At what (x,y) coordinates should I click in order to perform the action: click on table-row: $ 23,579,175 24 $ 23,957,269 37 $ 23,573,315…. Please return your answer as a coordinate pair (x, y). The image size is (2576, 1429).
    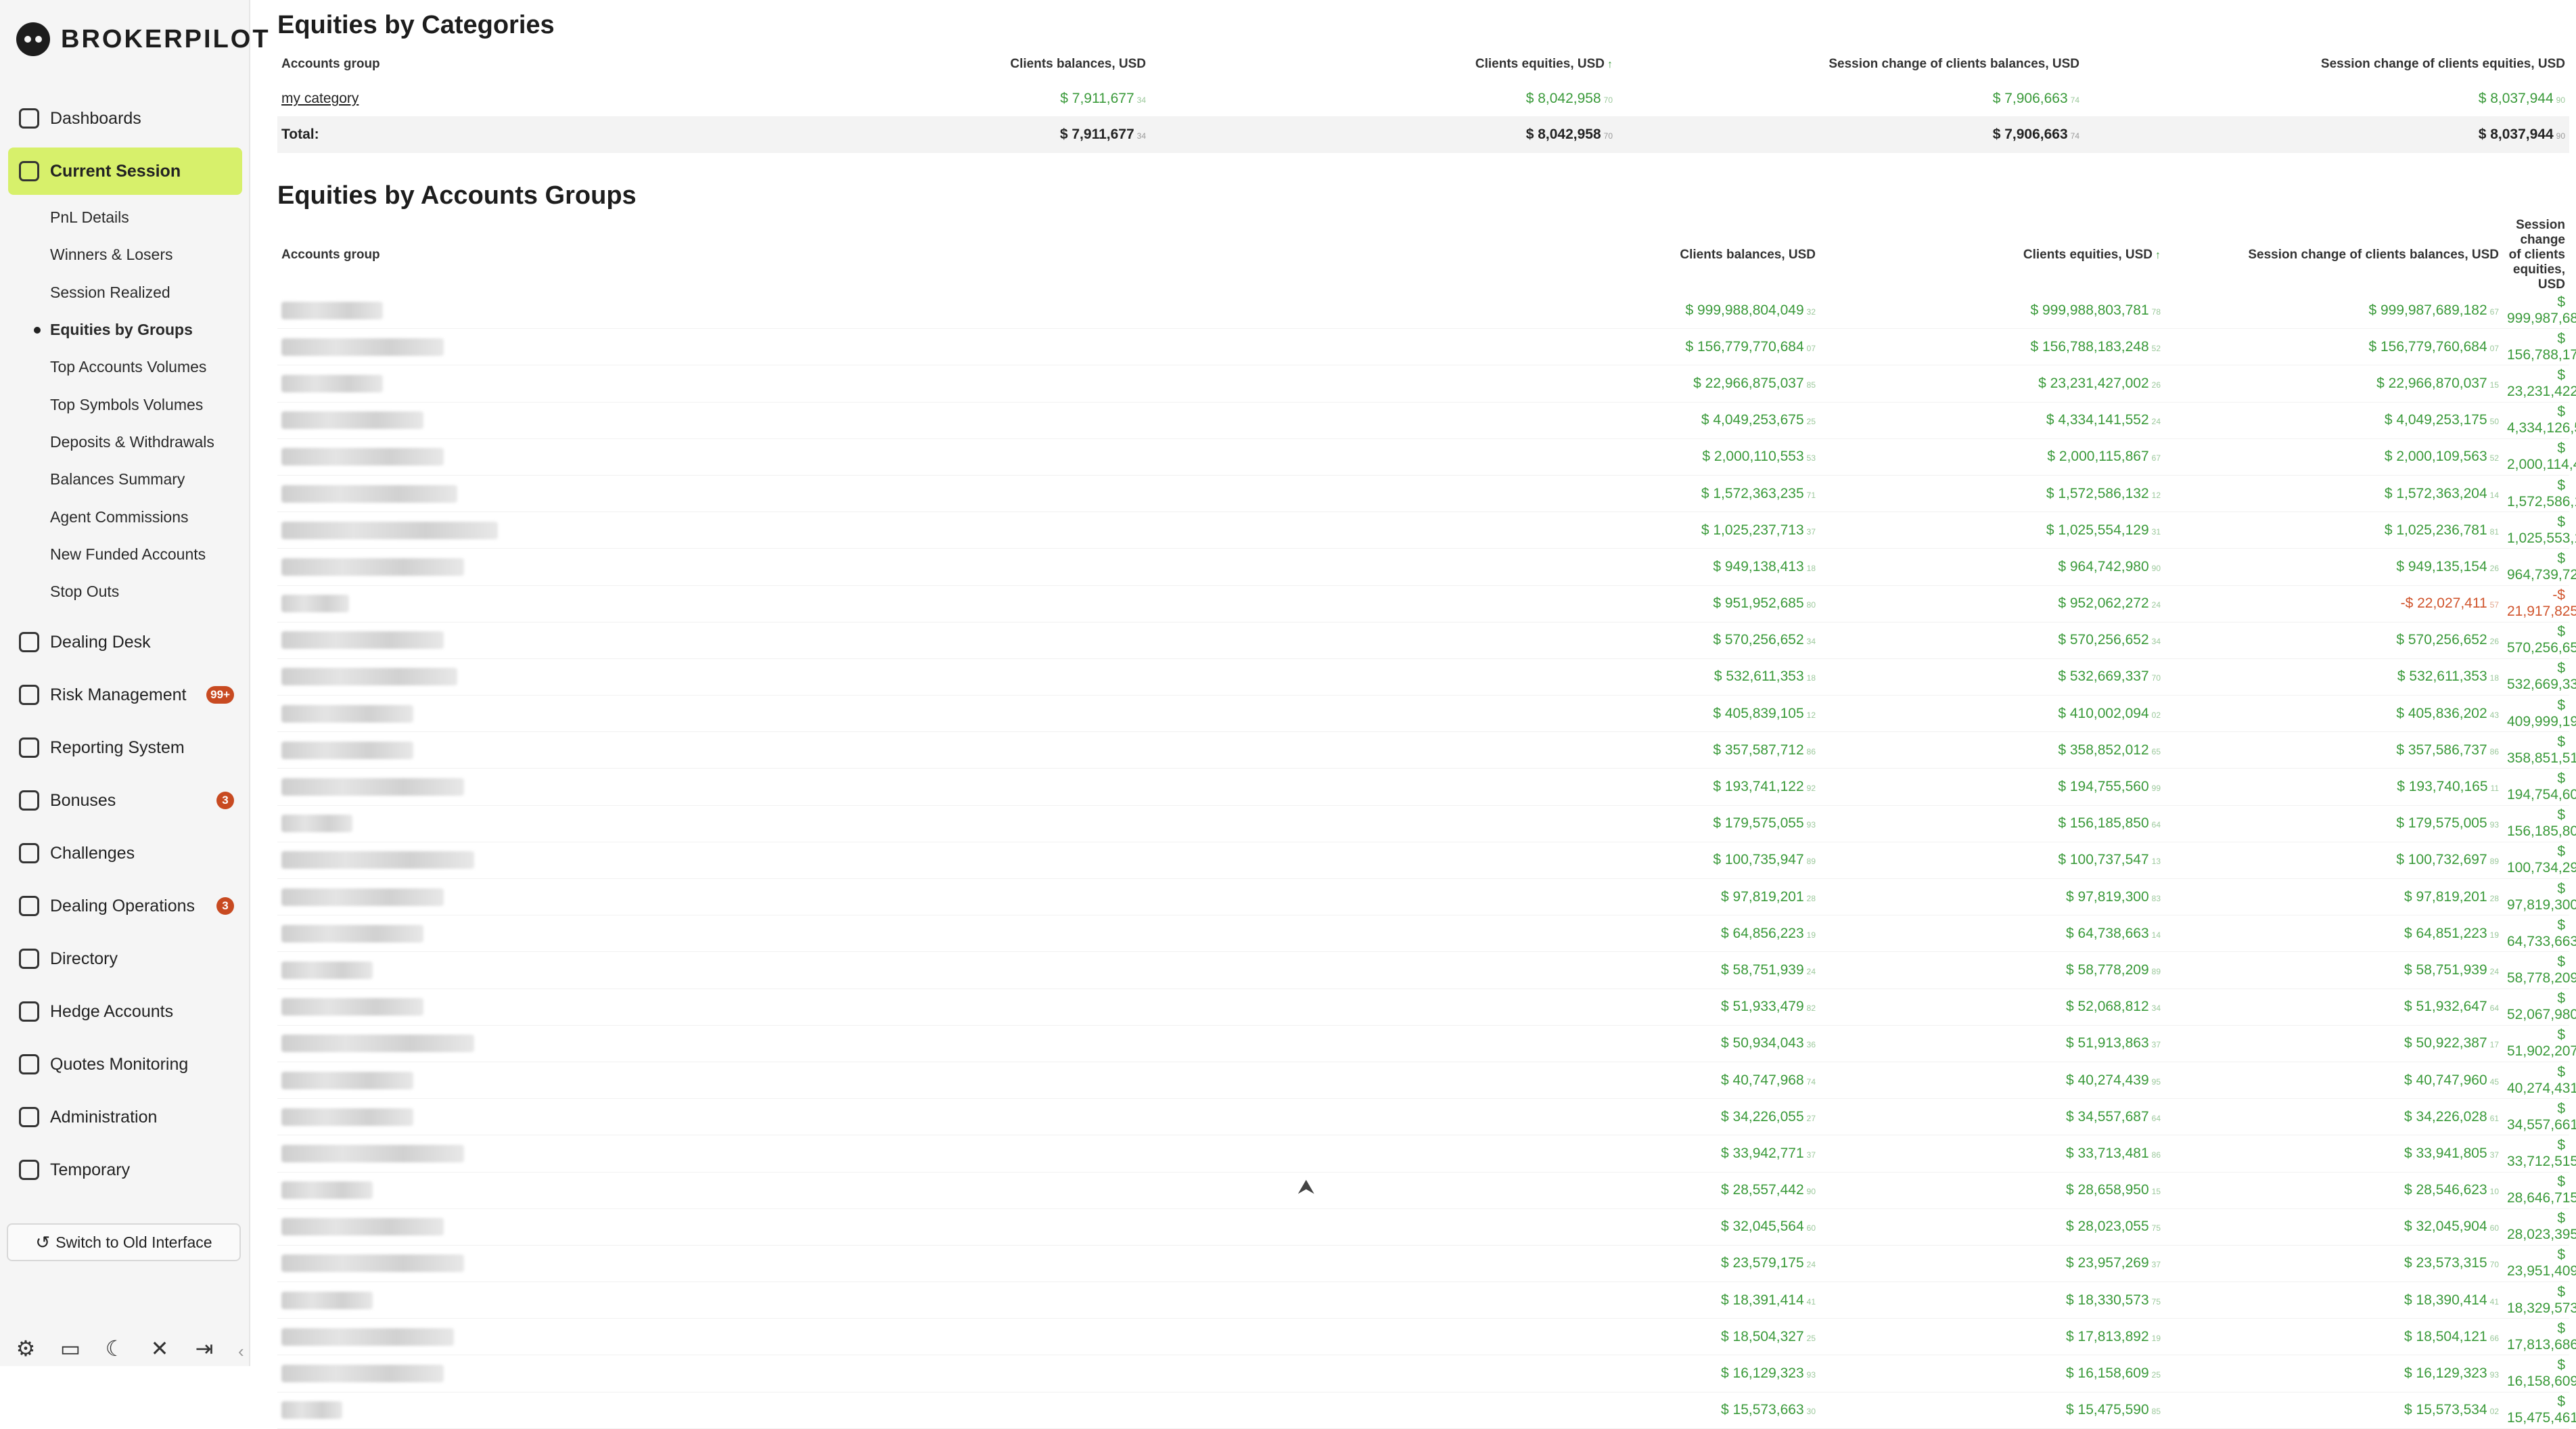
    Looking at the image, I should click on (1426, 1264).